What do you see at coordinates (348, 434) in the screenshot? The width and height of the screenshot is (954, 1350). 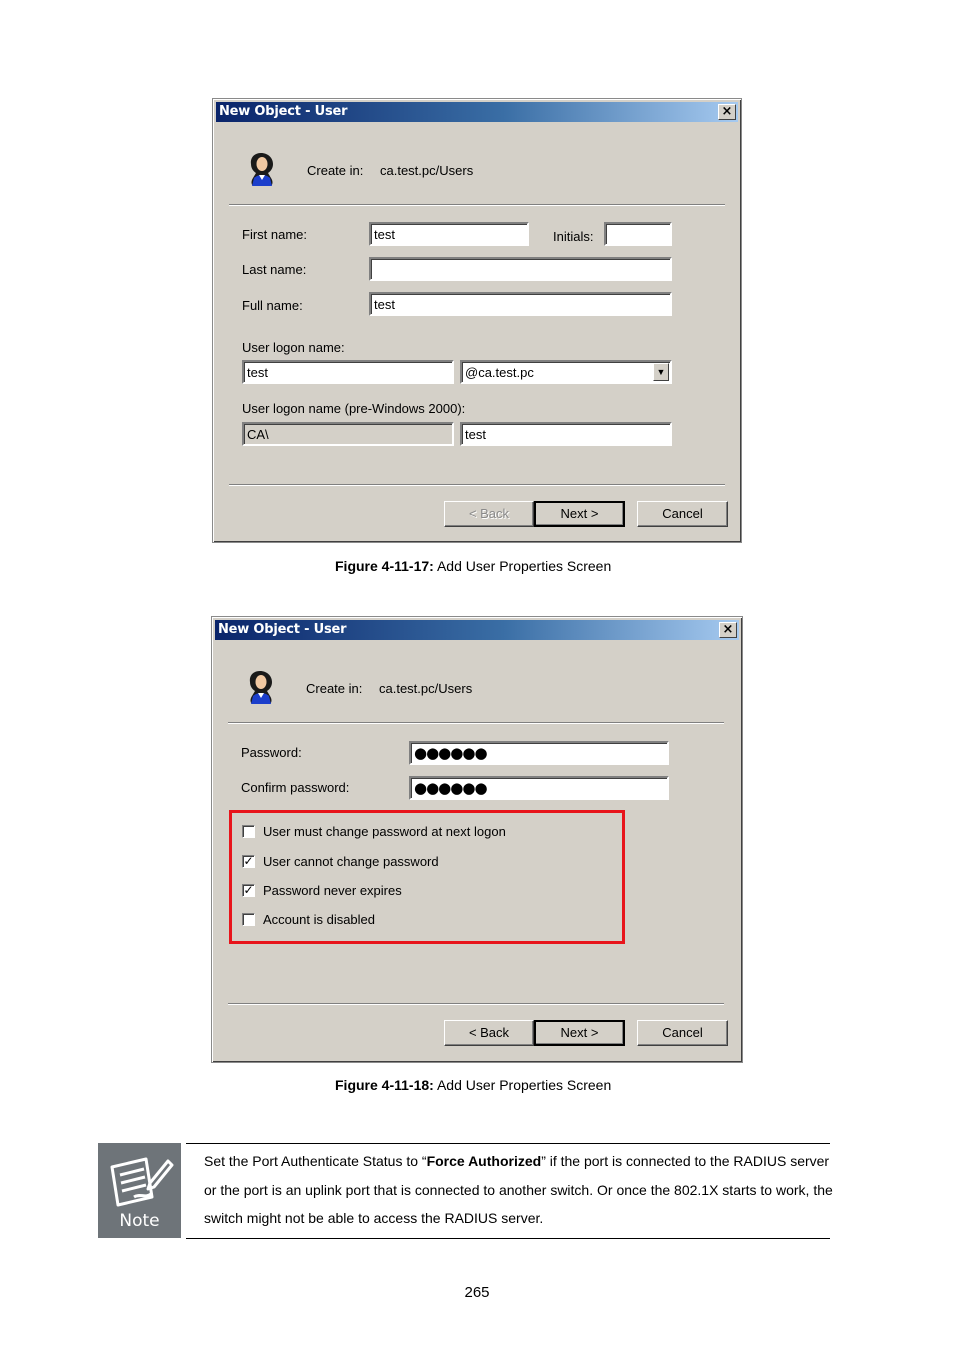 I see `pre2000-domain-field: CA\` at bounding box center [348, 434].